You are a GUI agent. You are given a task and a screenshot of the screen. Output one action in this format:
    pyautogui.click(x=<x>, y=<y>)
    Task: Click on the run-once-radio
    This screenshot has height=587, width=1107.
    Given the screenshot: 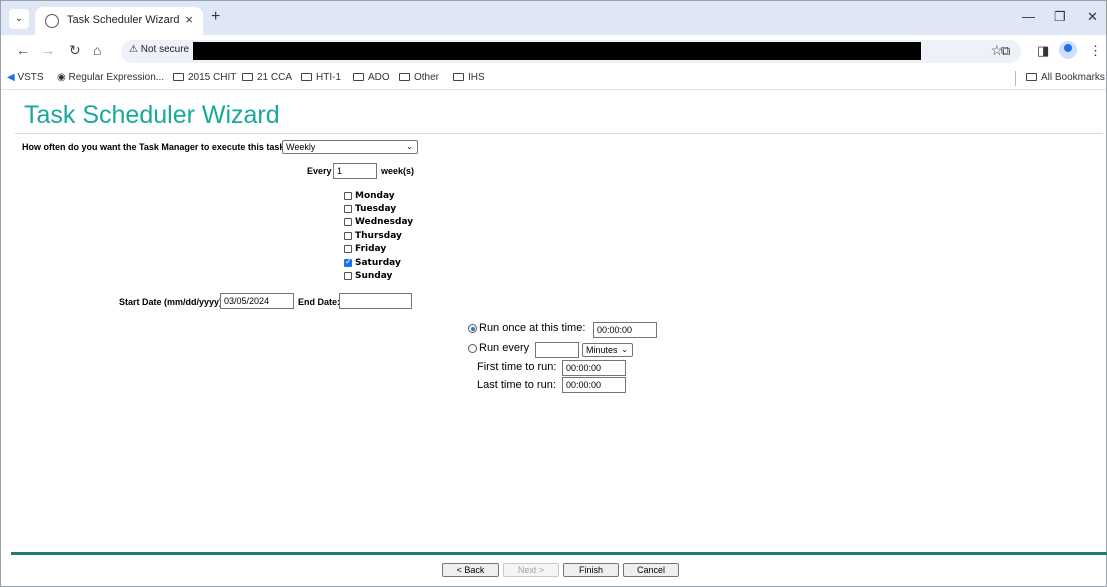 What is the action you would take?
    pyautogui.click(x=472, y=328)
    